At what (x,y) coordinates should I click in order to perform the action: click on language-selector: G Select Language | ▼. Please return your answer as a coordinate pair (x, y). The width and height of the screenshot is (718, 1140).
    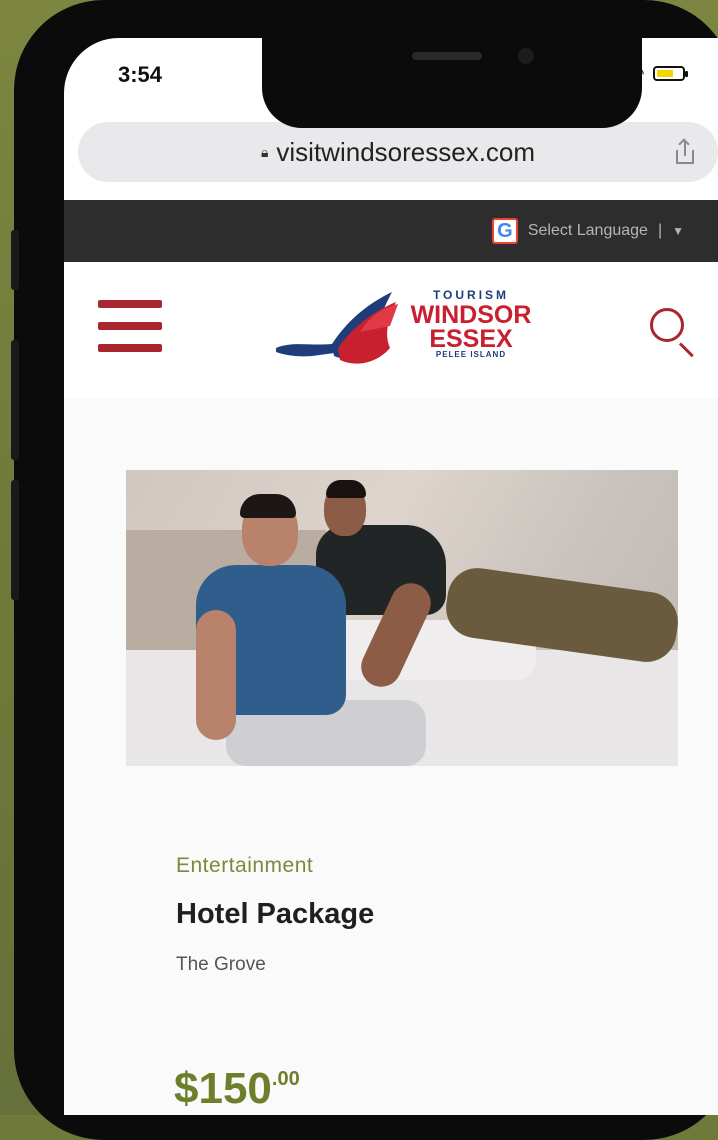
    Looking at the image, I should click on (587, 231).